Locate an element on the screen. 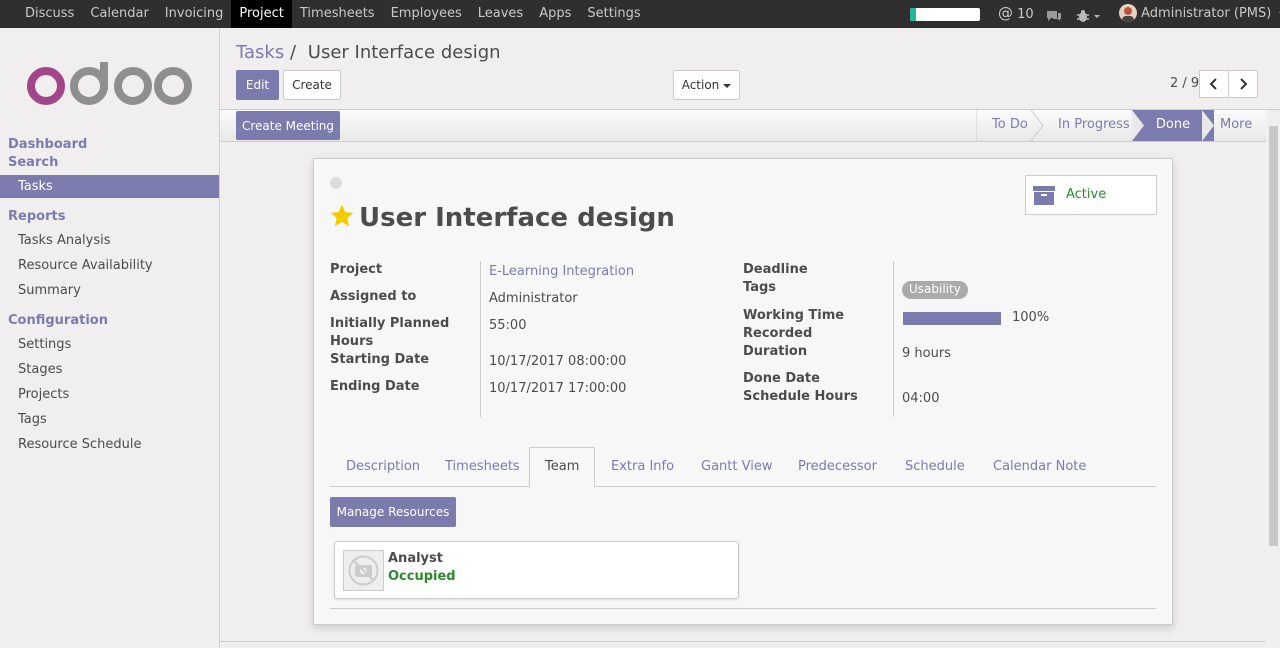  sidebar-item-tasks: Tasks is located at coordinates (109, 186).